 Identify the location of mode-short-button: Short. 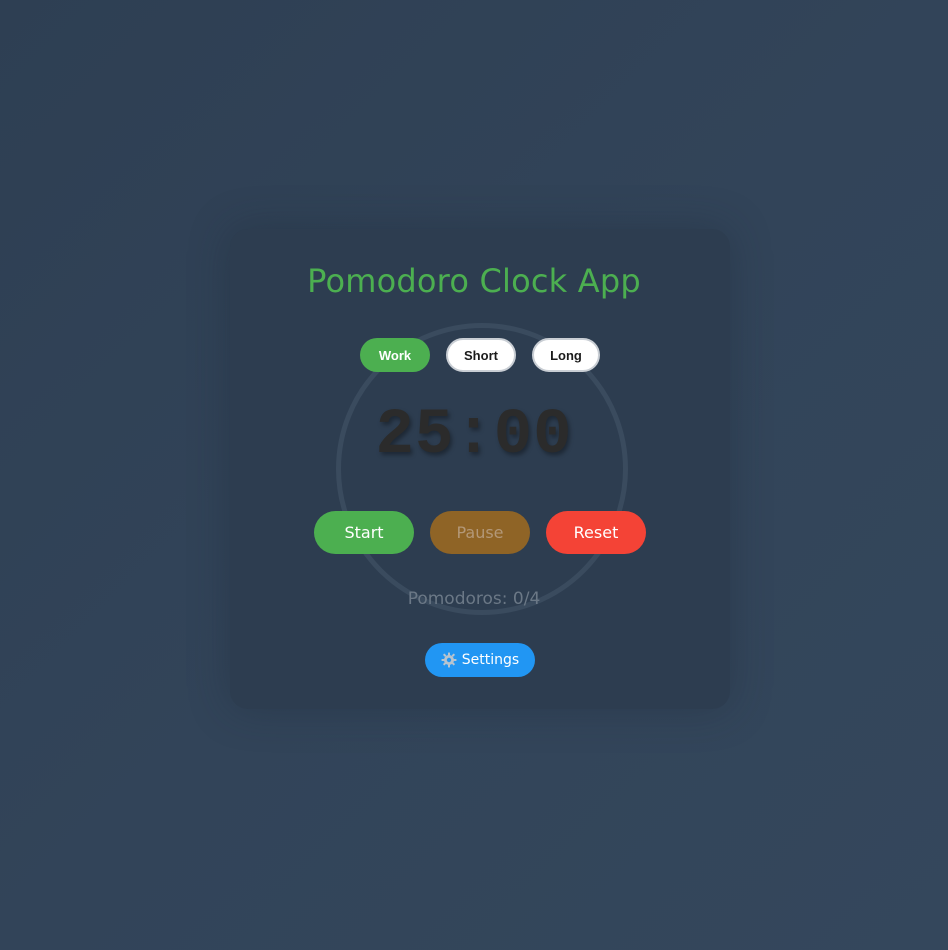
(481, 355).